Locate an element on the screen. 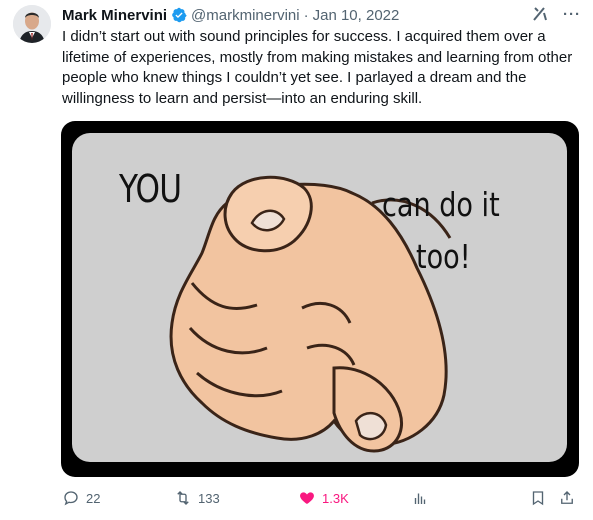  share-button is located at coordinates (567, 498).